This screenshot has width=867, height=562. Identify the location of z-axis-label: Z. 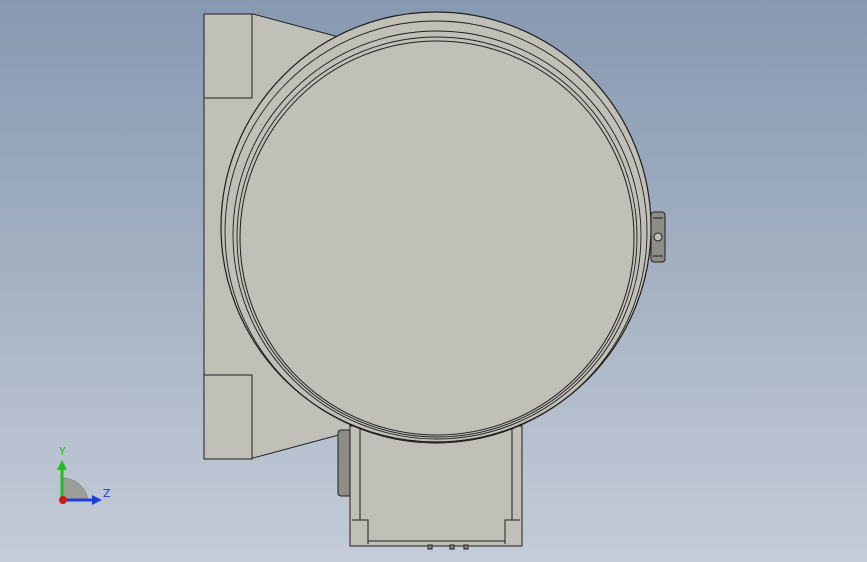
(107, 493).